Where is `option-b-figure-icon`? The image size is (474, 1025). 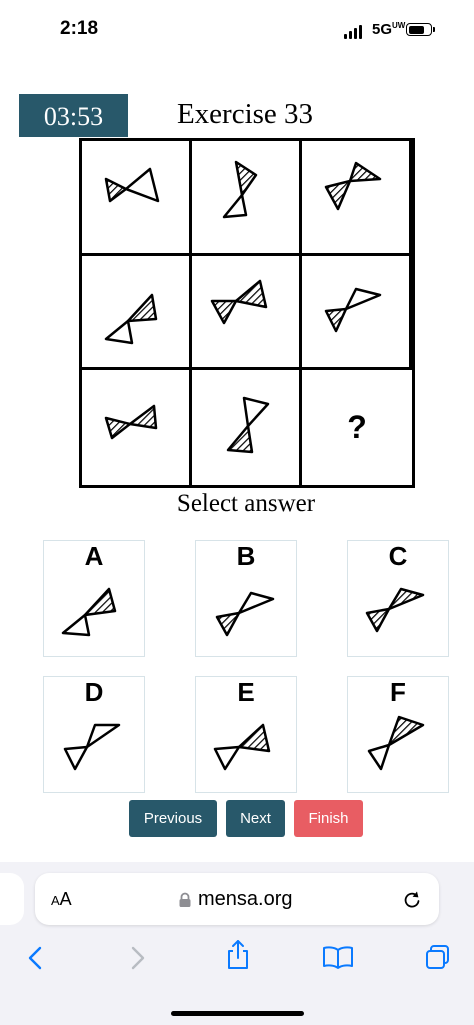 option-b-figure-icon is located at coordinates (245, 614).